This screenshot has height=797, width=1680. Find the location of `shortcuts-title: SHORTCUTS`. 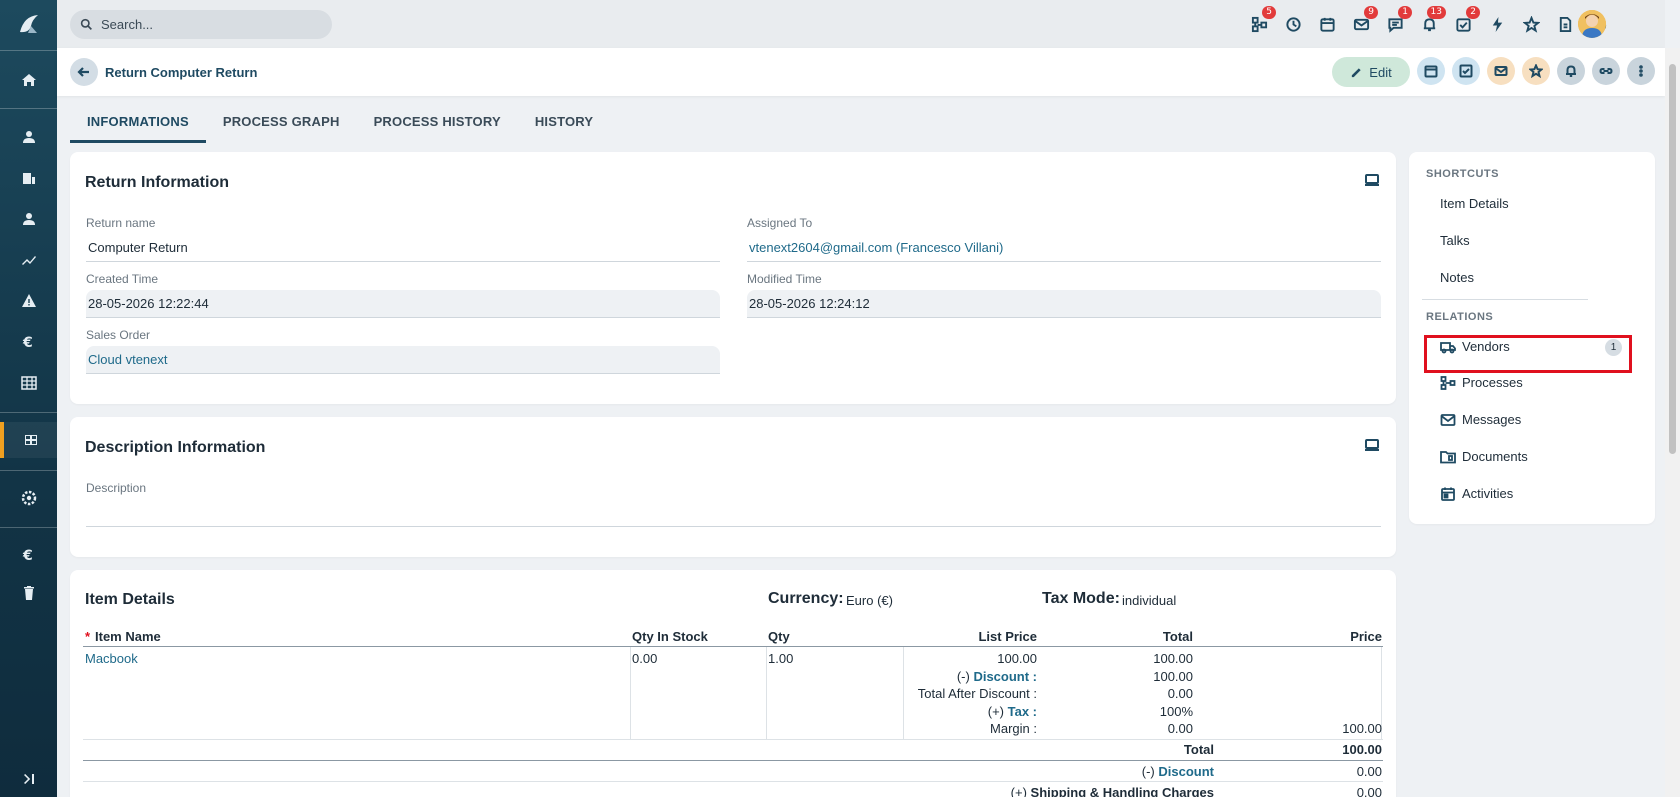

shortcuts-title: SHORTCUTS is located at coordinates (1462, 174).